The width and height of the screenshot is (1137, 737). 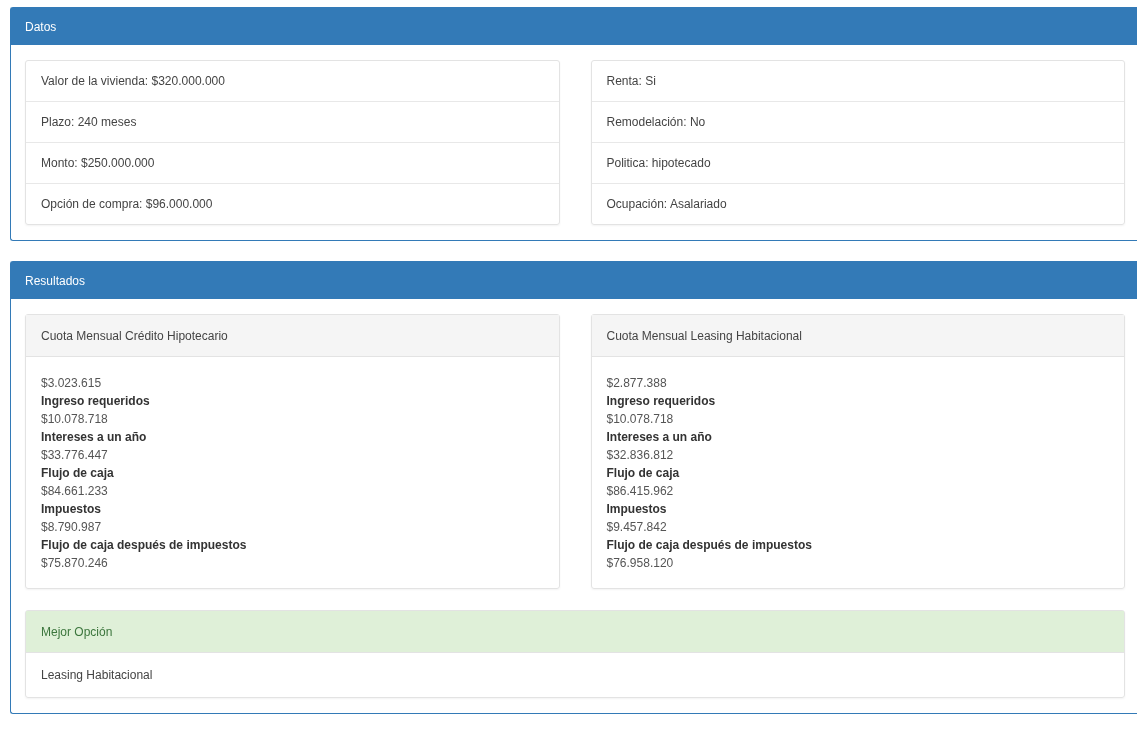 I want to click on list-item: Opción de compra: $96.000.000, so click(x=292, y=203).